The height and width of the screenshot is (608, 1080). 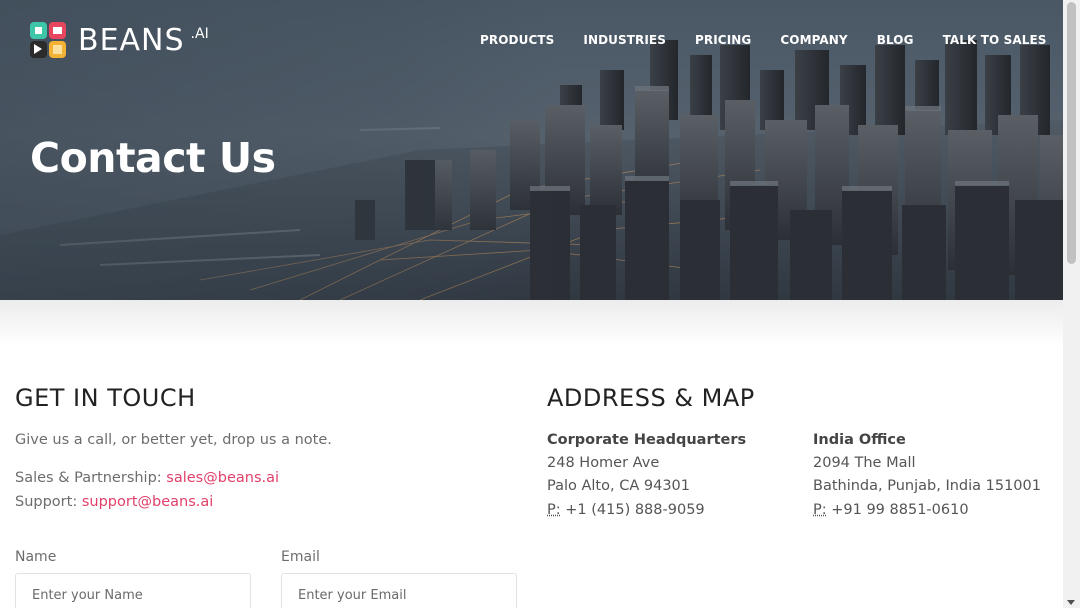 I want to click on nav-blog: BLOG, so click(x=895, y=40).